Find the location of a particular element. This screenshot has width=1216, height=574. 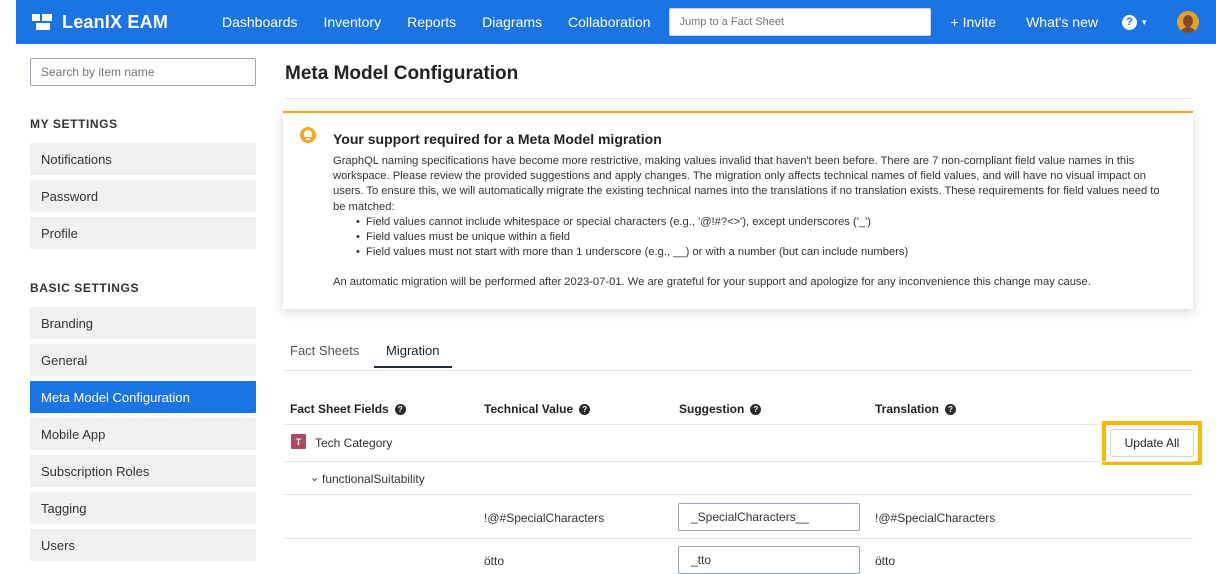

bell-icon is located at coordinates (308, 135).